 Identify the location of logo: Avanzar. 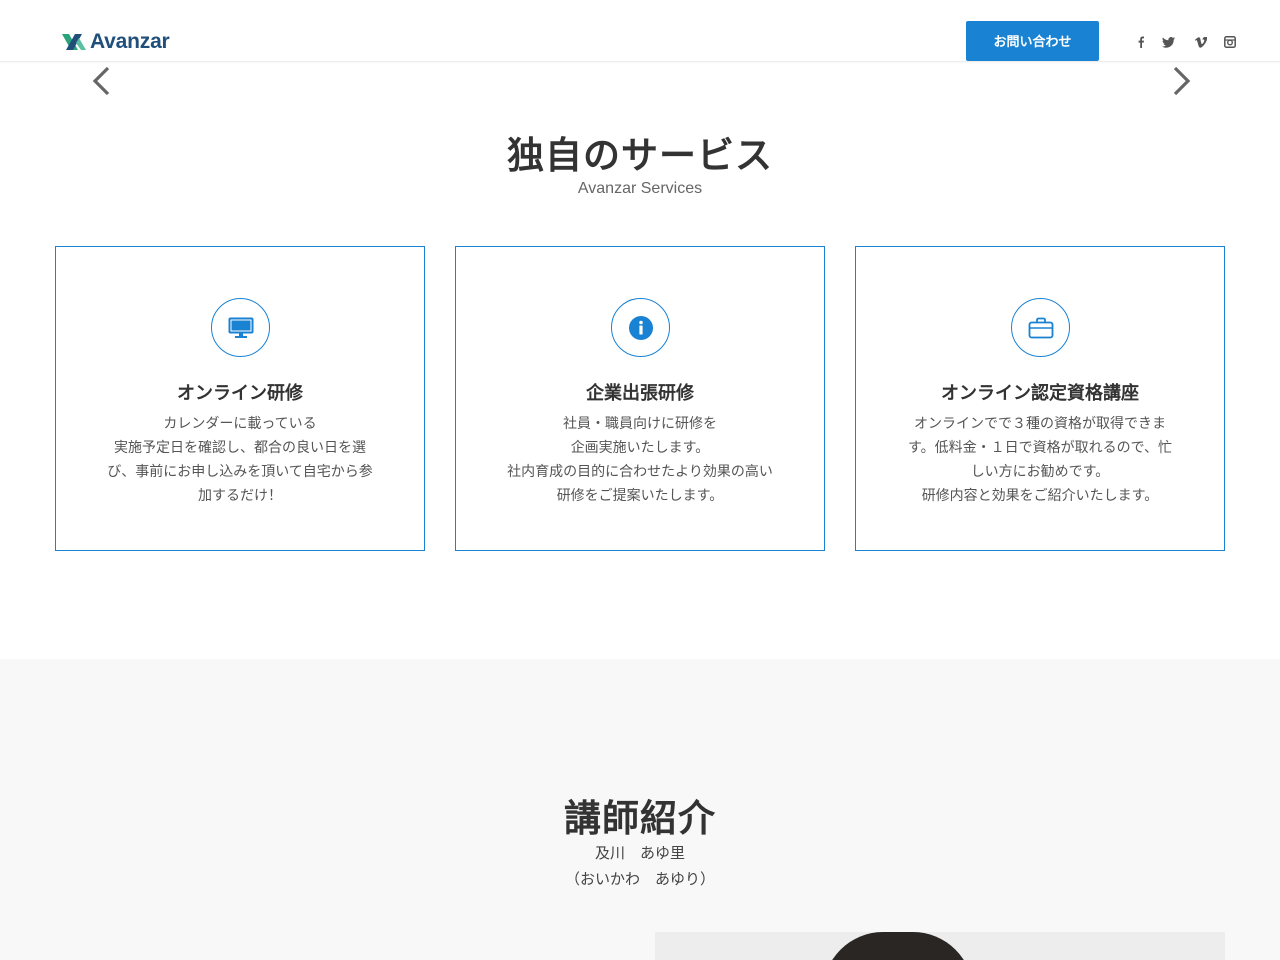
(115, 42).